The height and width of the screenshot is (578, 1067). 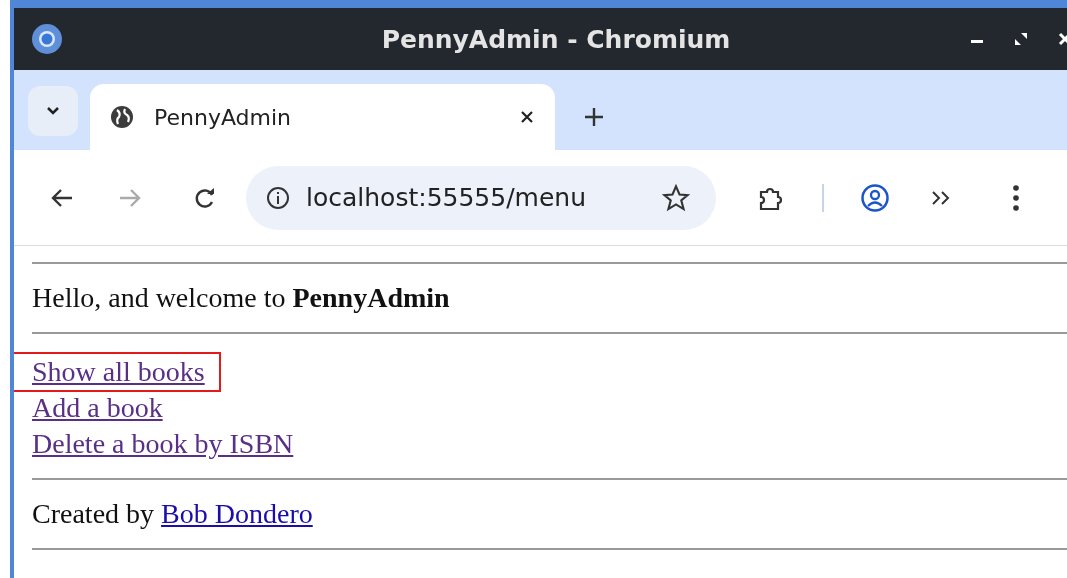 What do you see at coordinates (237, 513) in the screenshot?
I see `author-link: Bob Dondero` at bounding box center [237, 513].